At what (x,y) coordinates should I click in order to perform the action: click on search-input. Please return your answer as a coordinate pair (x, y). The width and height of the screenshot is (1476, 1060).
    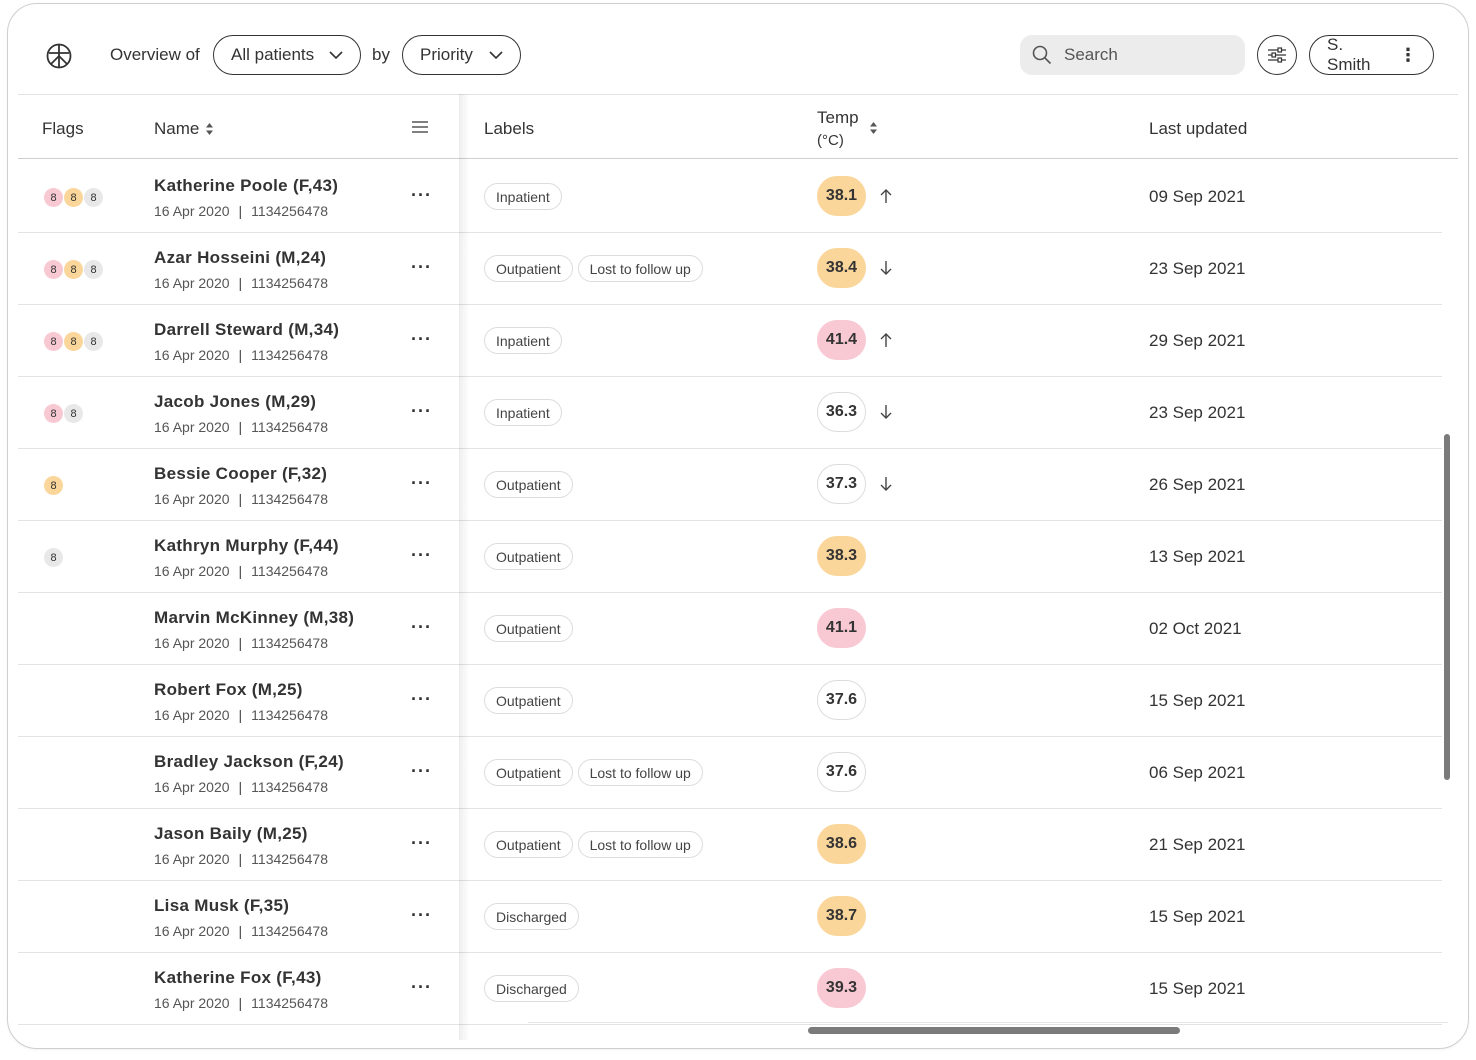
    Looking at the image, I should click on (1139, 55).